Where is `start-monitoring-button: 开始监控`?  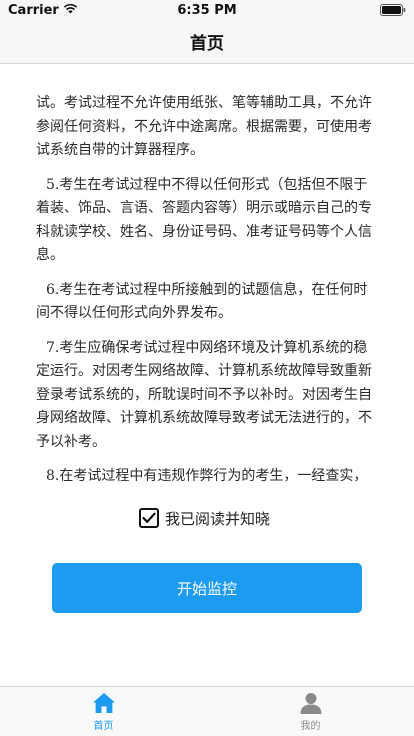 start-monitoring-button: 开始监控 is located at coordinates (207, 588).